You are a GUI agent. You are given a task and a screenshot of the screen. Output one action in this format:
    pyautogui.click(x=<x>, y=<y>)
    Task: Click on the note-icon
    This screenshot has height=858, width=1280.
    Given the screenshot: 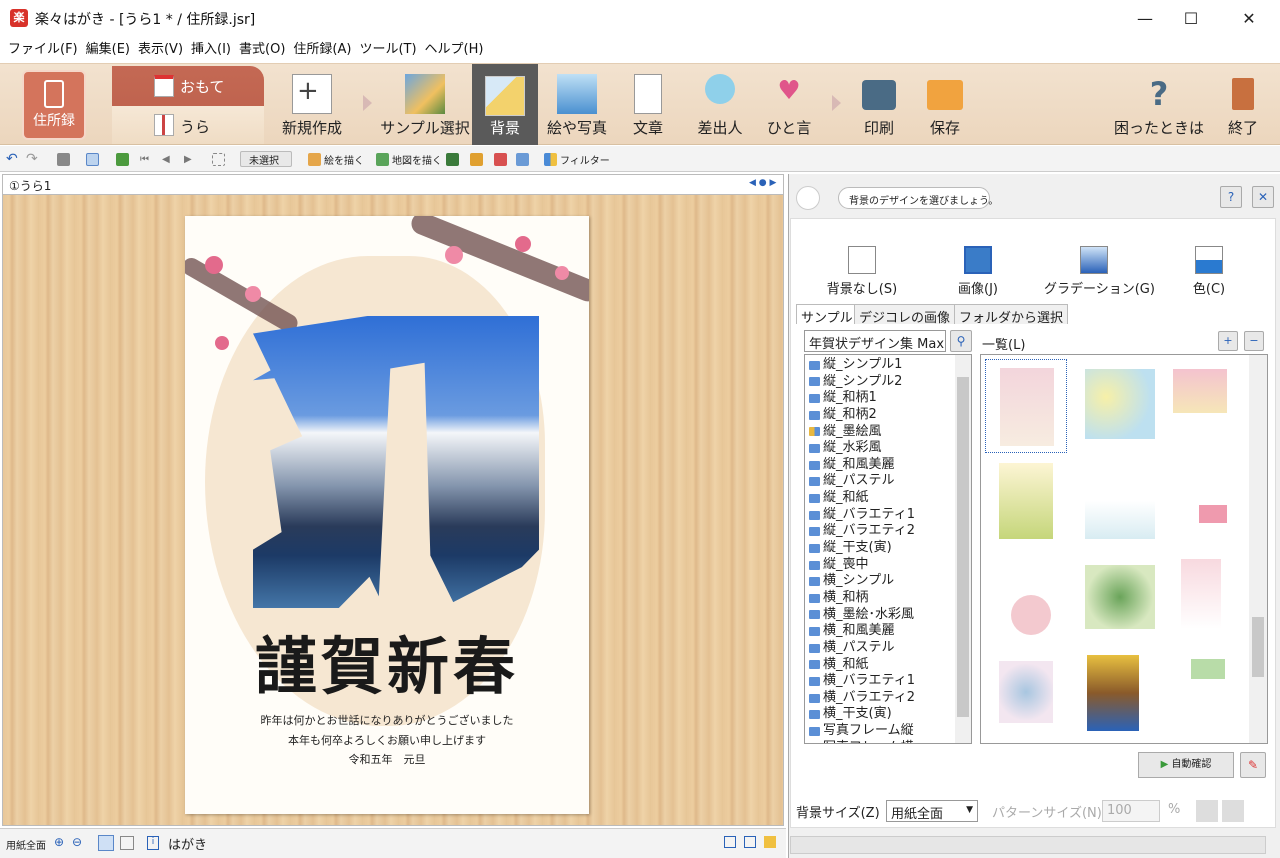 What is the action you would take?
    pyautogui.click(x=770, y=842)
    